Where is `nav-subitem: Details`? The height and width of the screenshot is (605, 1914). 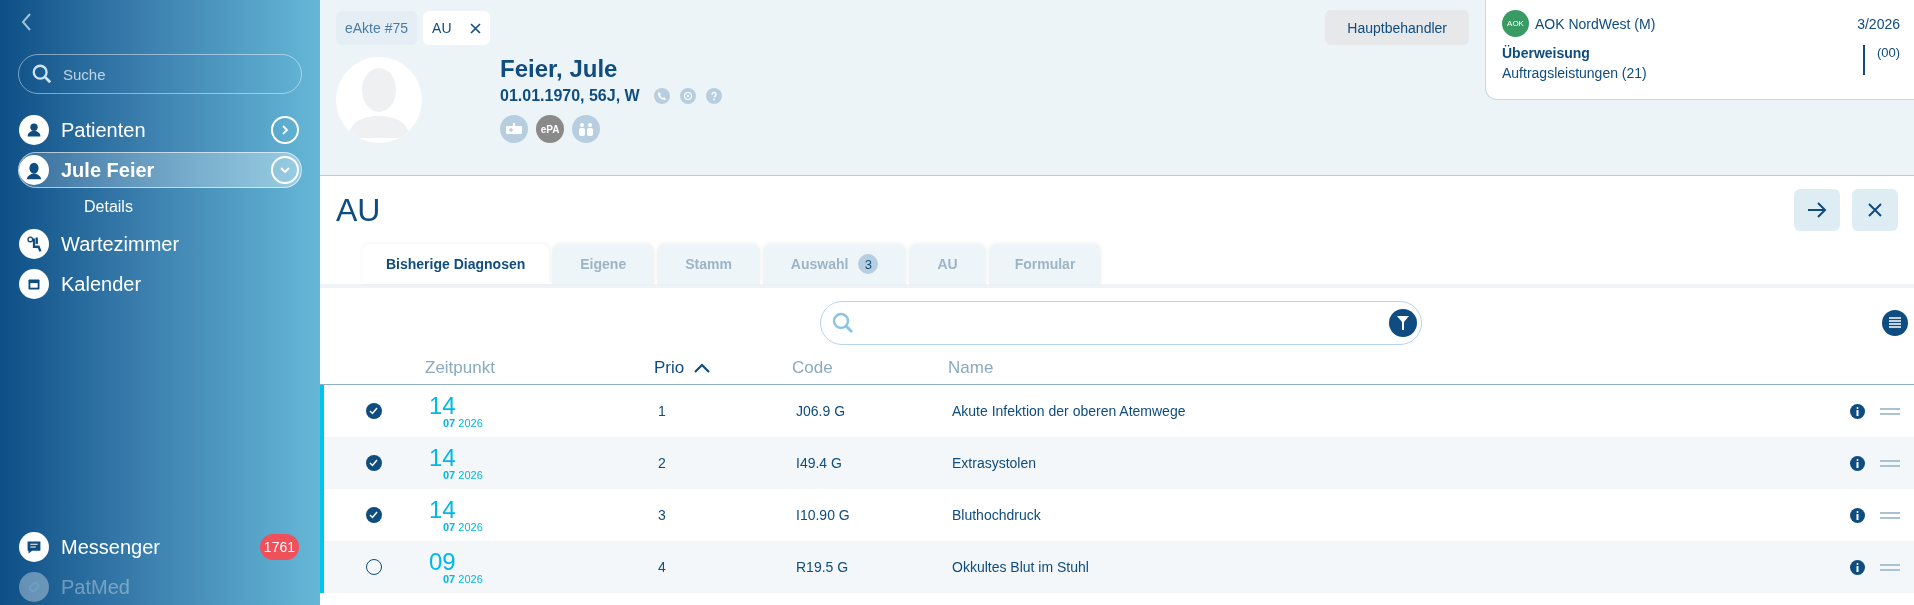
nav-subitem: Details is located at coordinates (160, 207).